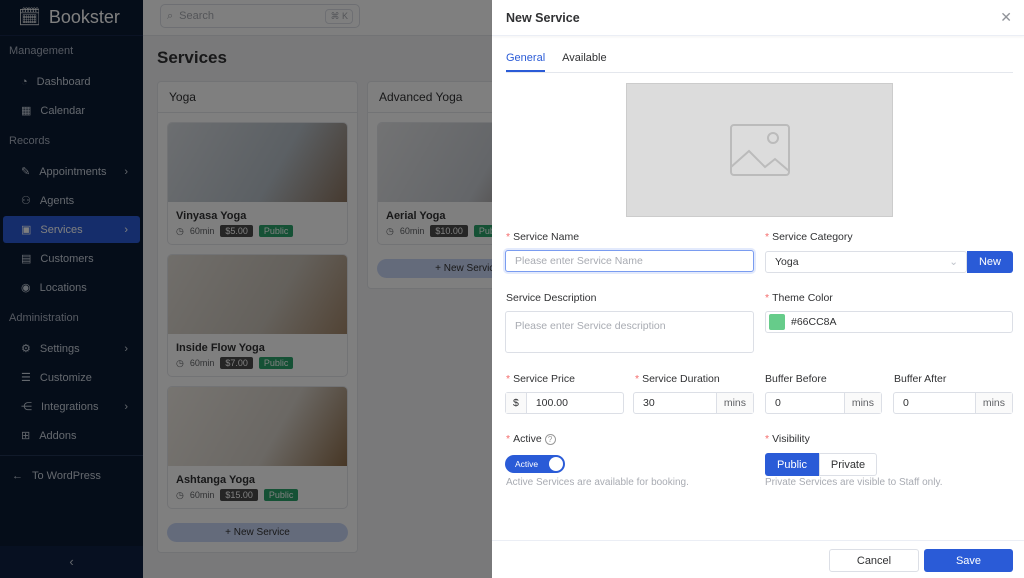  Describe the element at coordinates (550, 439) in the screenshot. I see `help-icon: ?` at that location.